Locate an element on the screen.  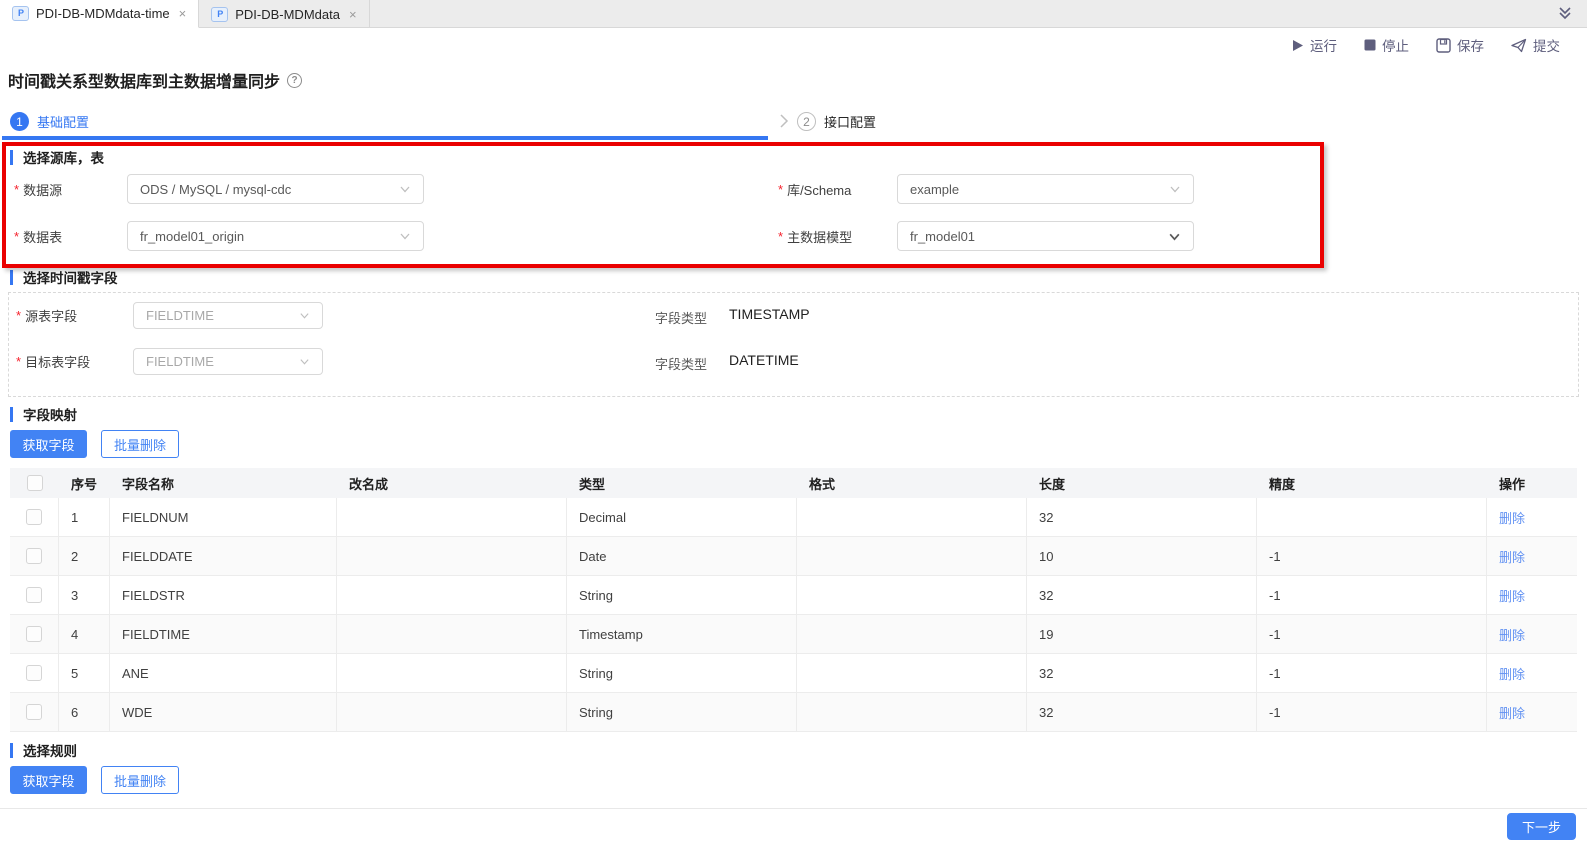
header-length: 长度 is located at coordinates (1052, 484).